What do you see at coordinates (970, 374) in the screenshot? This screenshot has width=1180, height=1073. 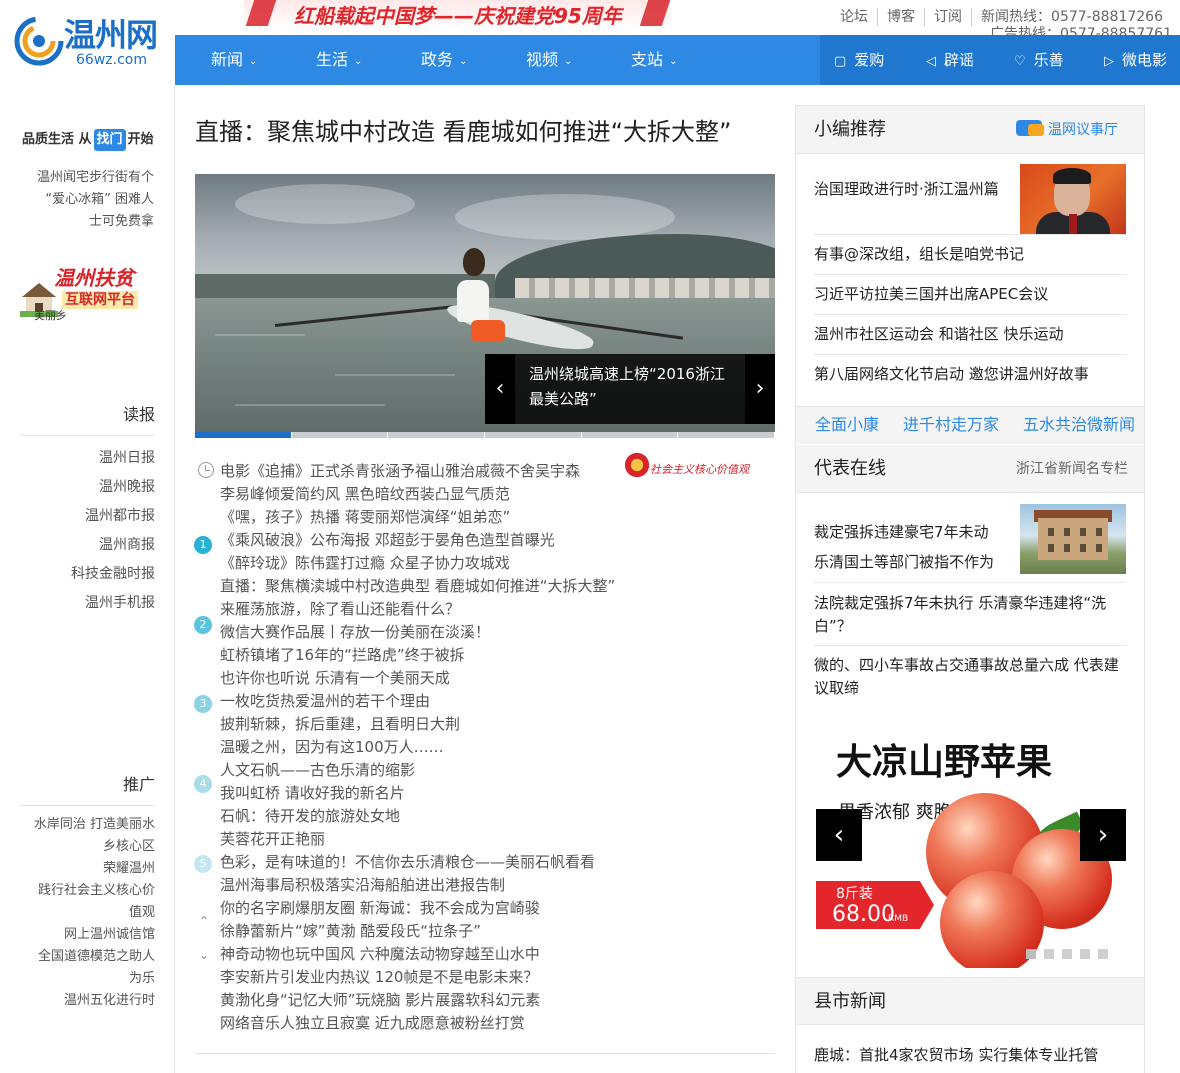 I see `editor-pick-item: 第八届网络文化节启动 邀您讲温州好故事` at bounding box center [970, 374].